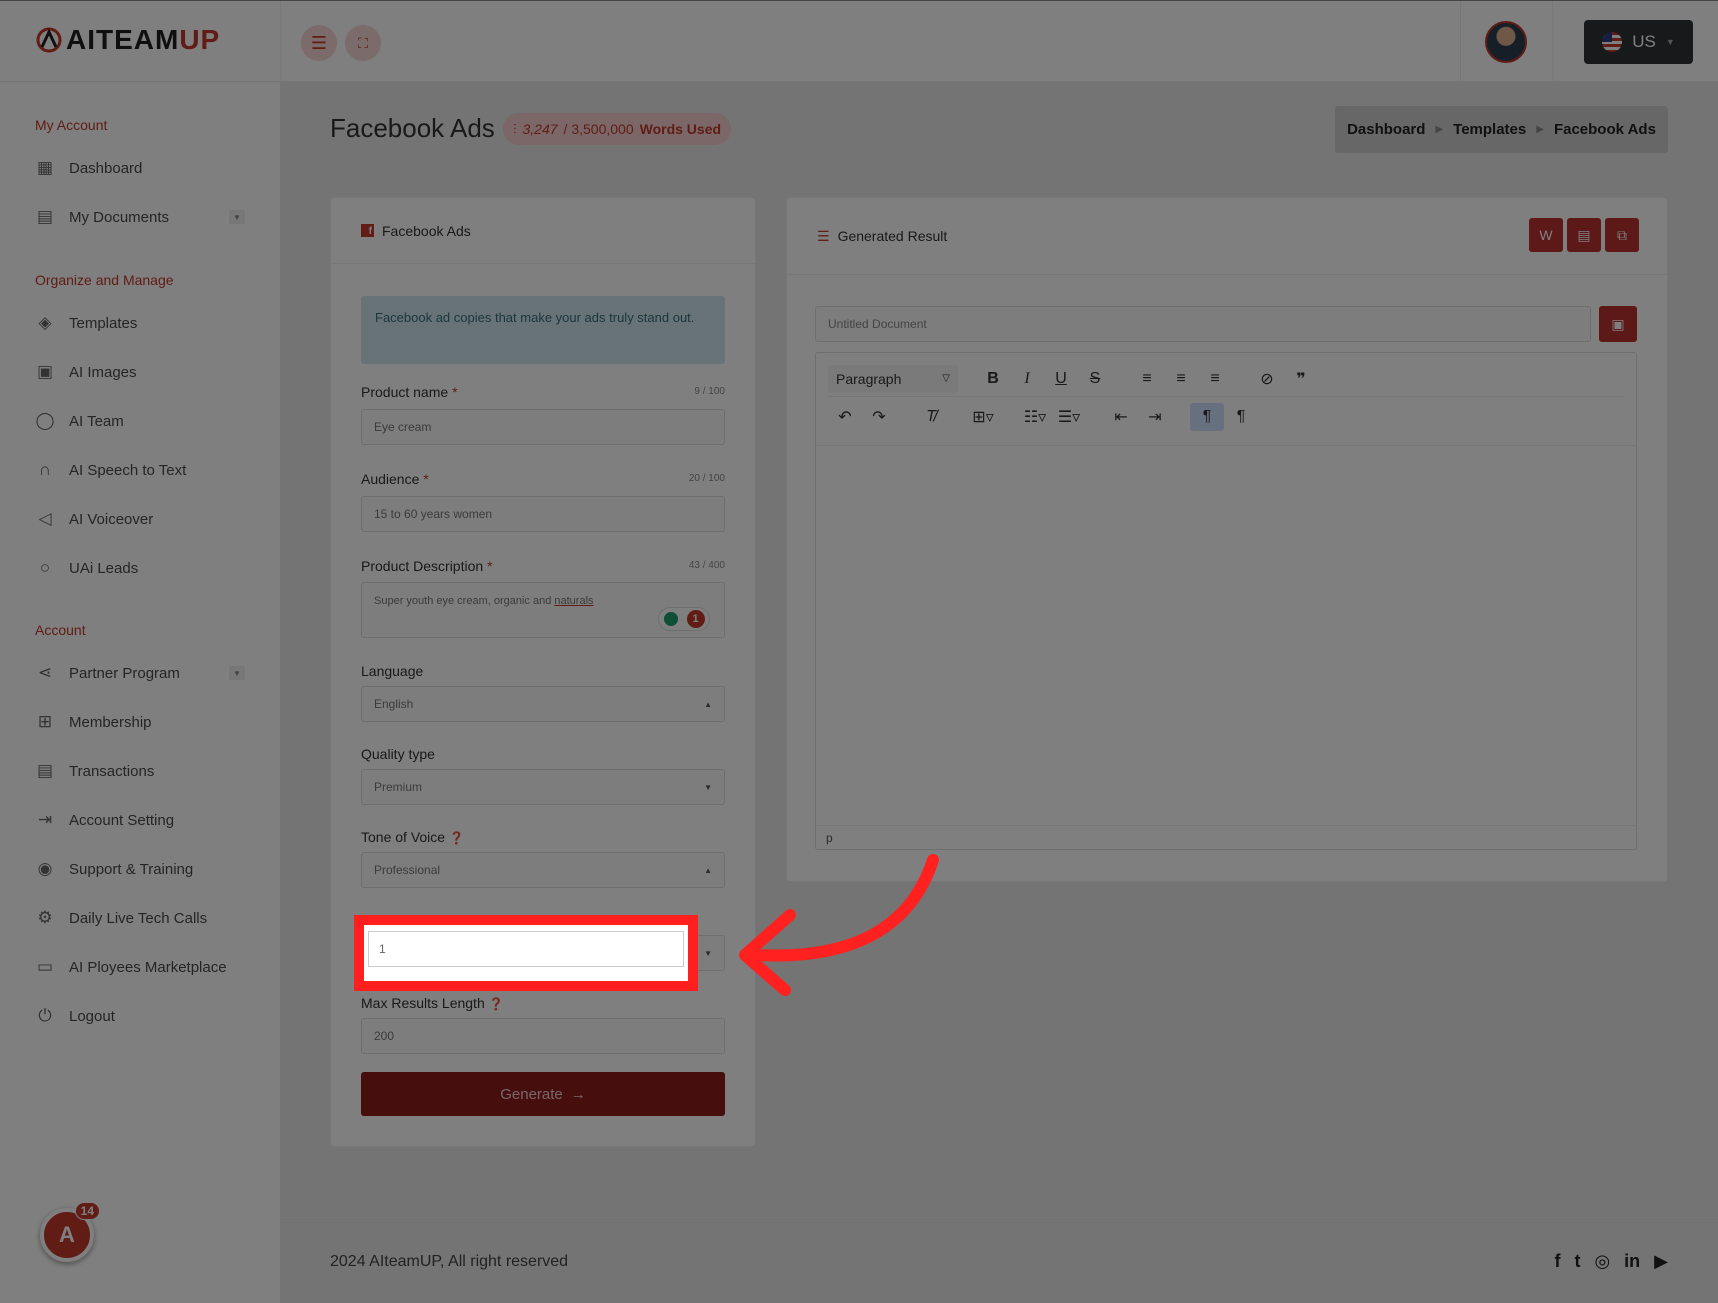  I want to click on youtube-icon: ▶, so click(1661, 1261).